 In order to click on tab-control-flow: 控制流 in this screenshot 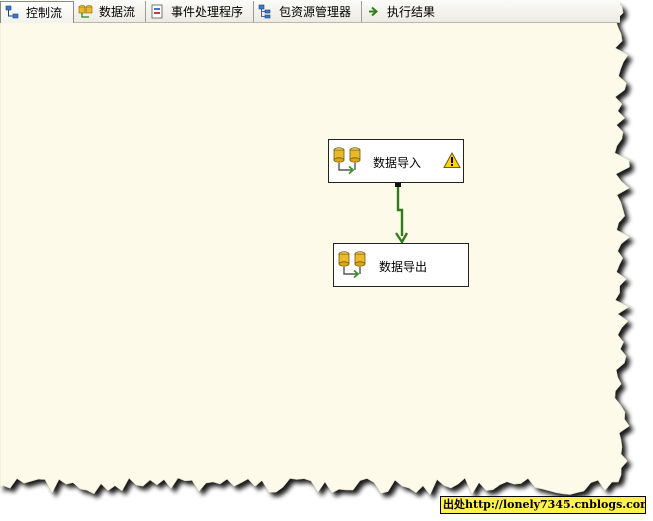, I will do `click(37, 12)`.